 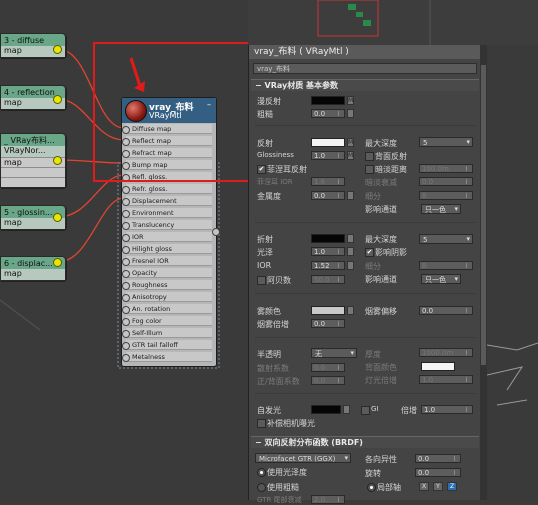 I want to click on material-slot: IOR, so click(x=167, y=237).